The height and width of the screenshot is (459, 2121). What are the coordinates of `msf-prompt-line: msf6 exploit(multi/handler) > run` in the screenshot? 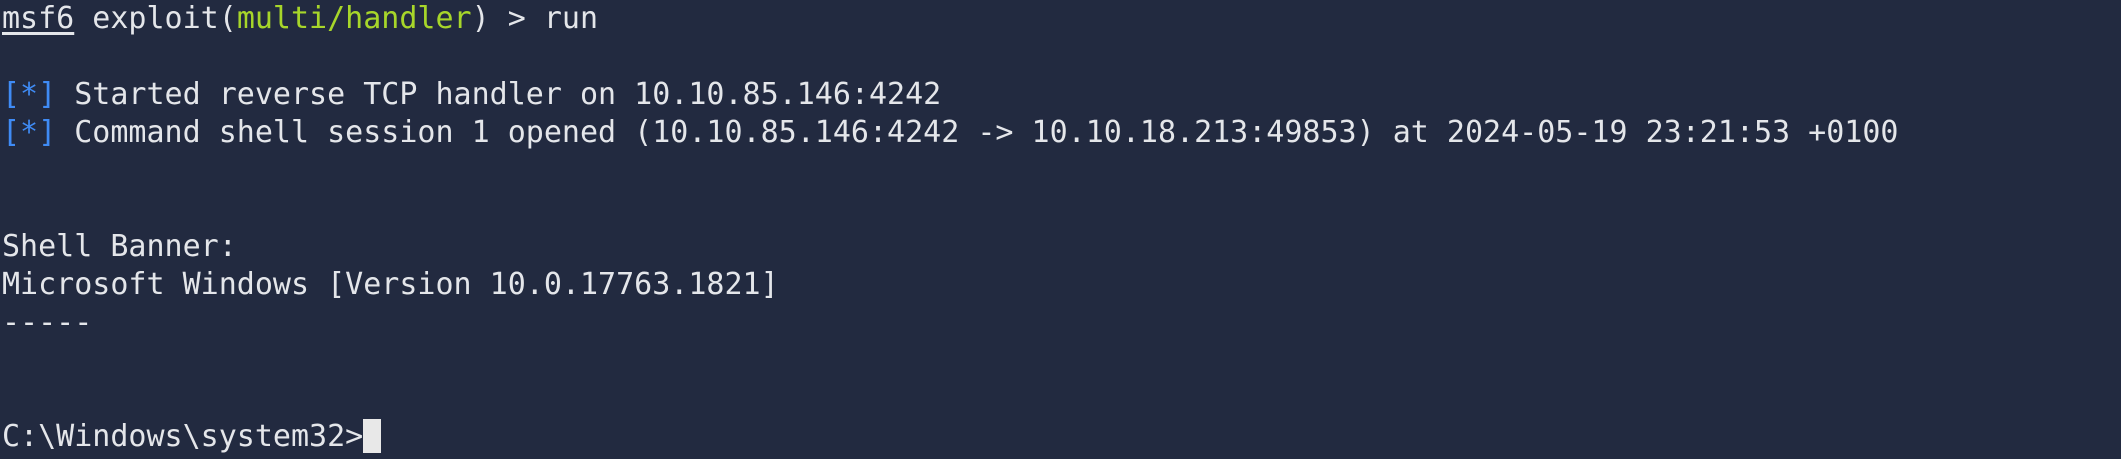 It's located at (1061, 19).